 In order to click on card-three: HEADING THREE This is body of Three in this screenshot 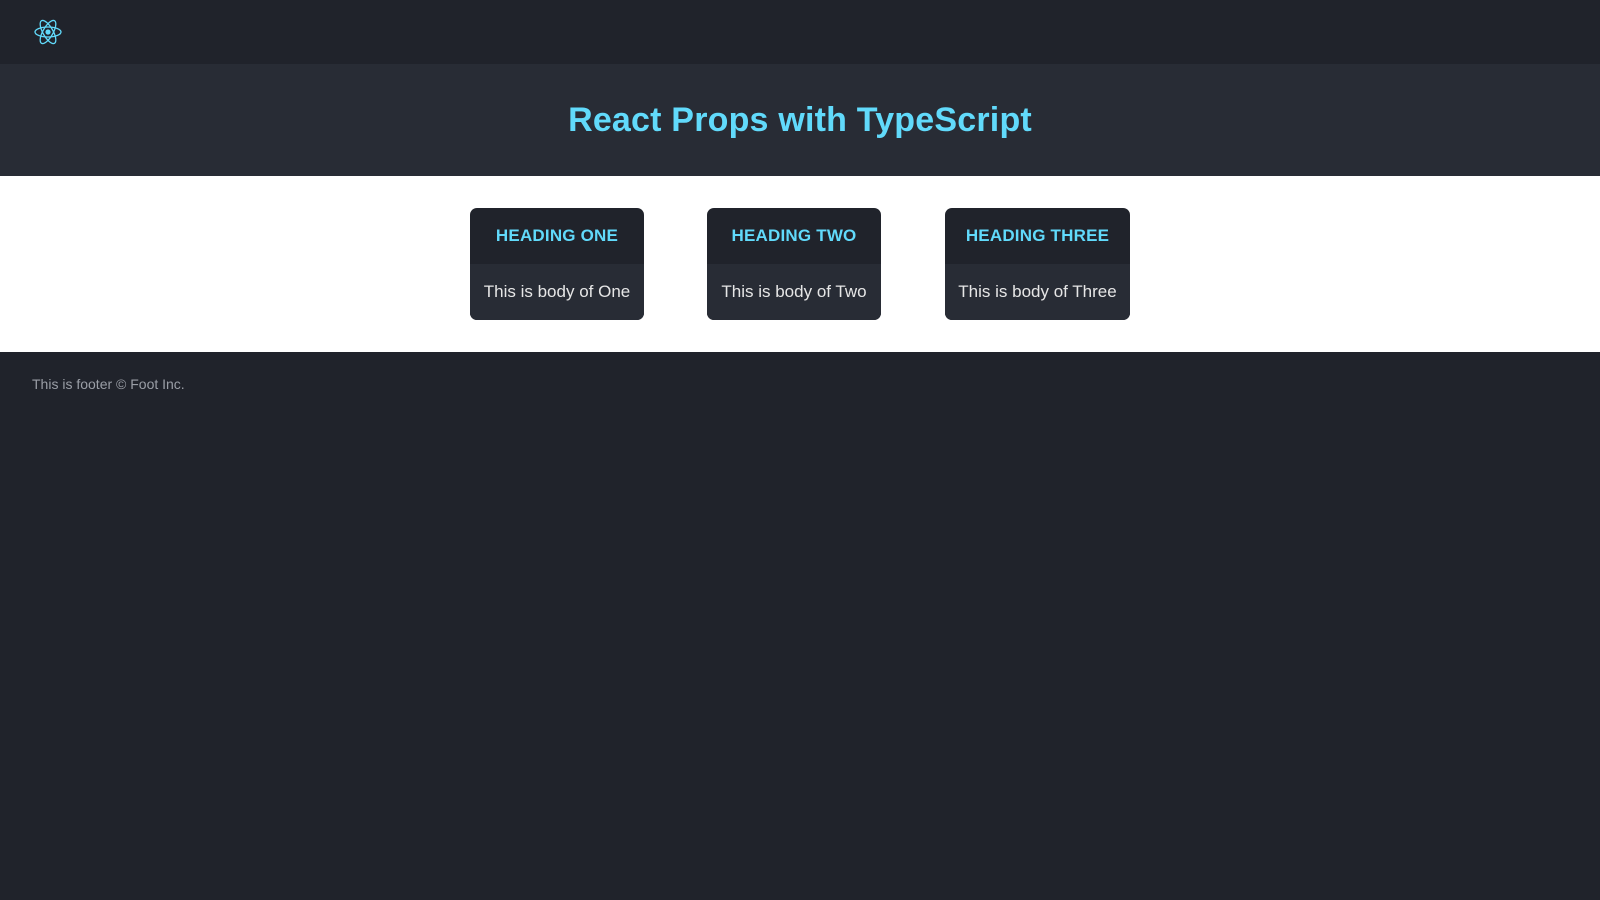, I will do `click(1037, 264)`.